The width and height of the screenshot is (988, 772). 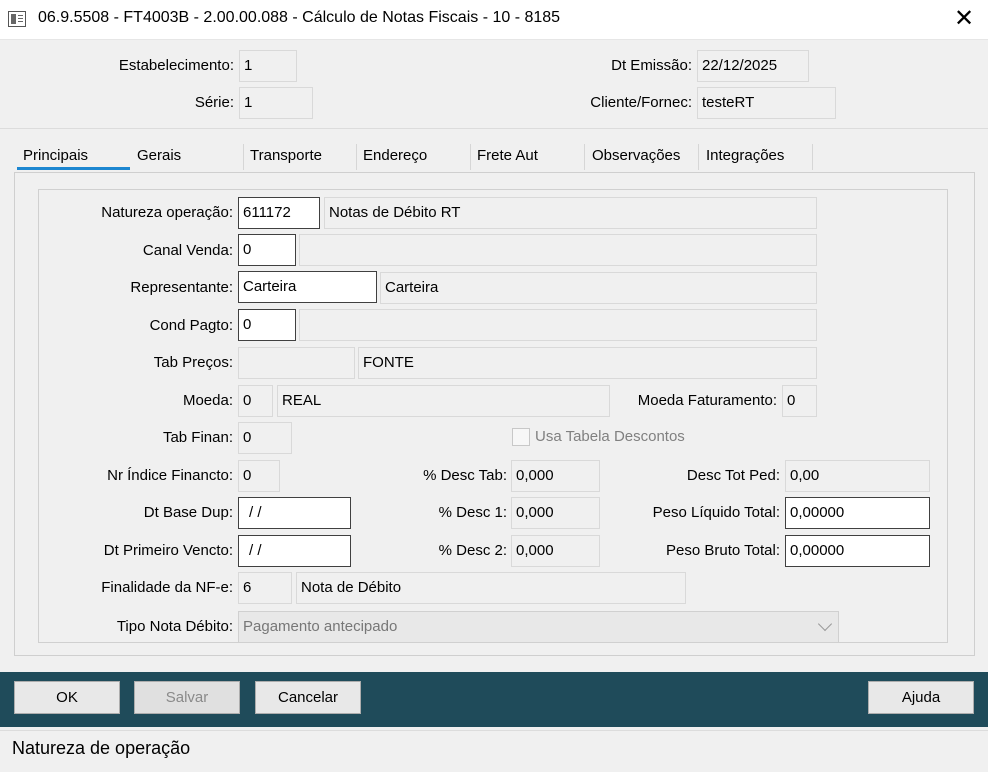 I want to click on moeda-field: 0, so click(x=255, y=401).